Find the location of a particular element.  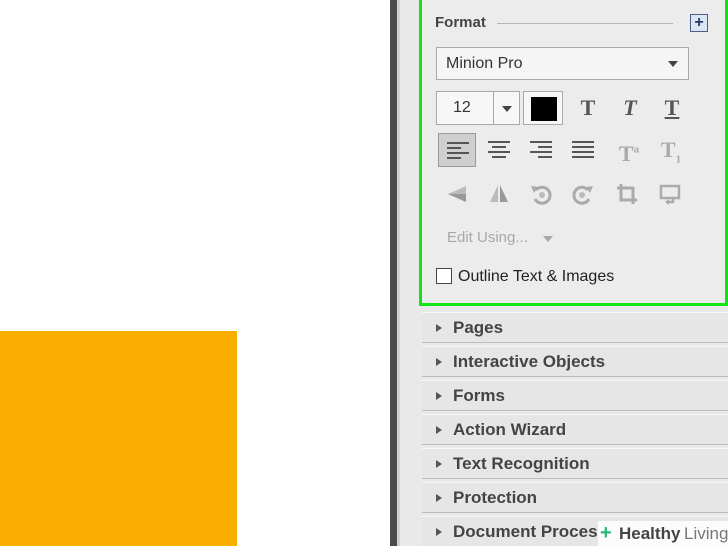

italic-icon: T is located at coordinates (630, 107).